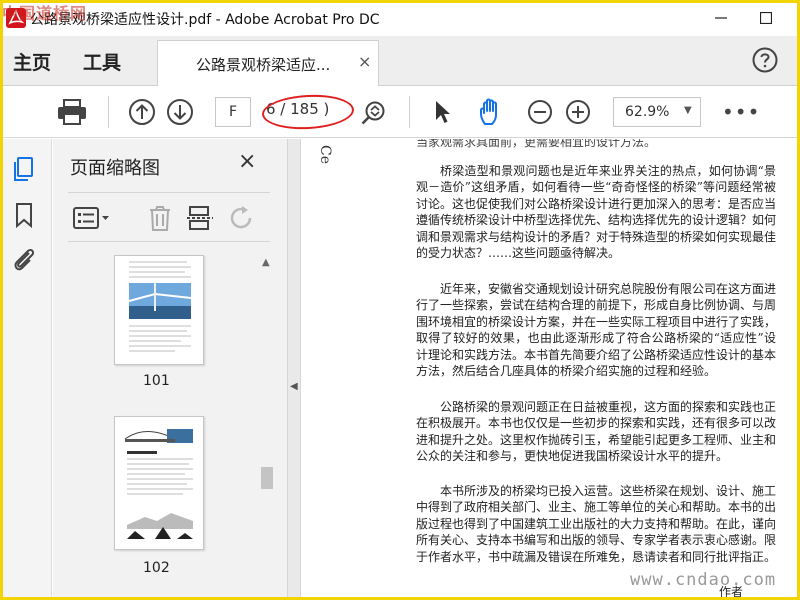 This screenshot has width=800, height=600. I want to click on zoom-in-button, so click(578, 112).